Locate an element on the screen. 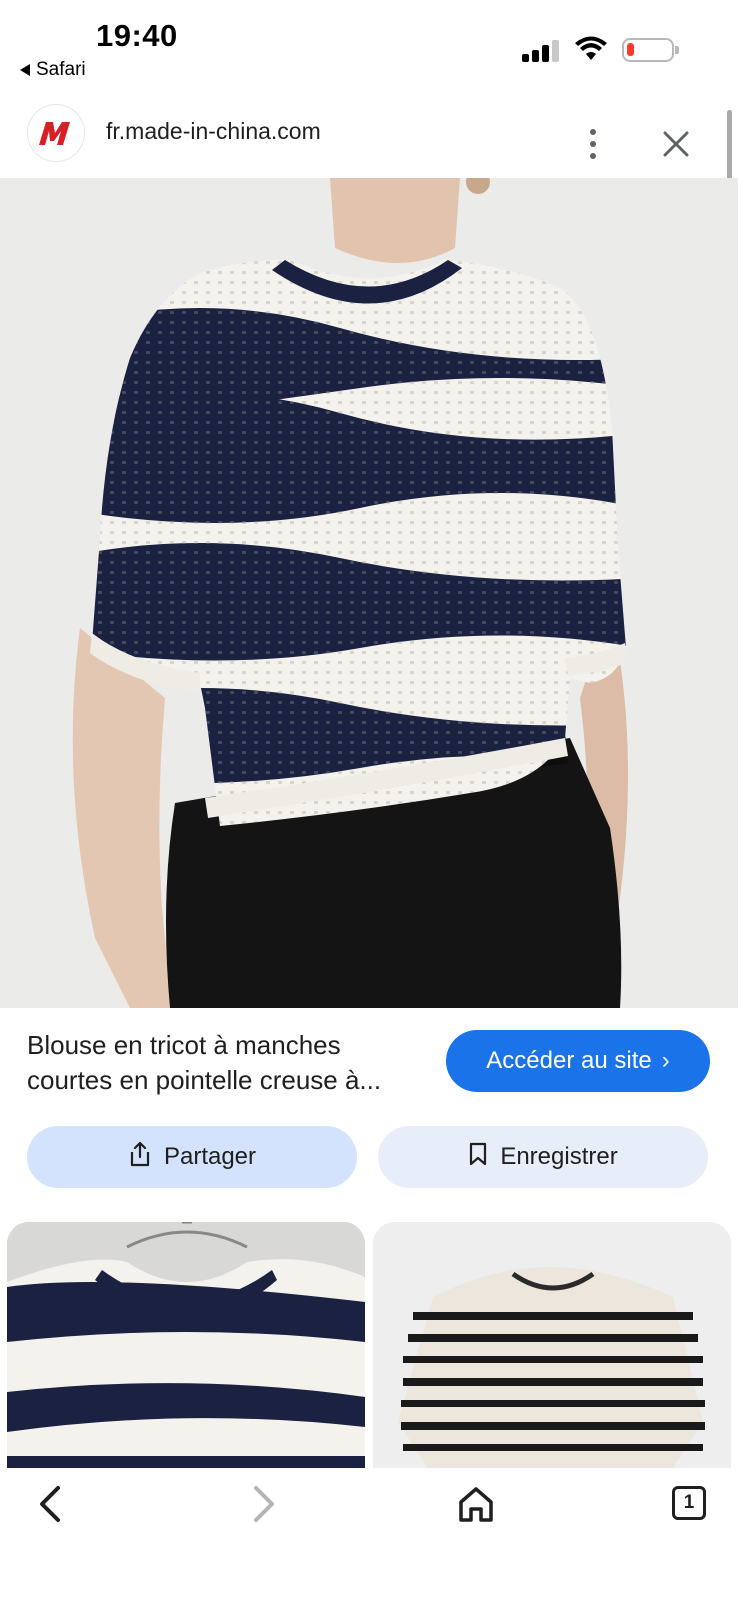 The height and width of the screenshot is (1600, 738). share-button: Partager is located at coordinates (192, 1157).